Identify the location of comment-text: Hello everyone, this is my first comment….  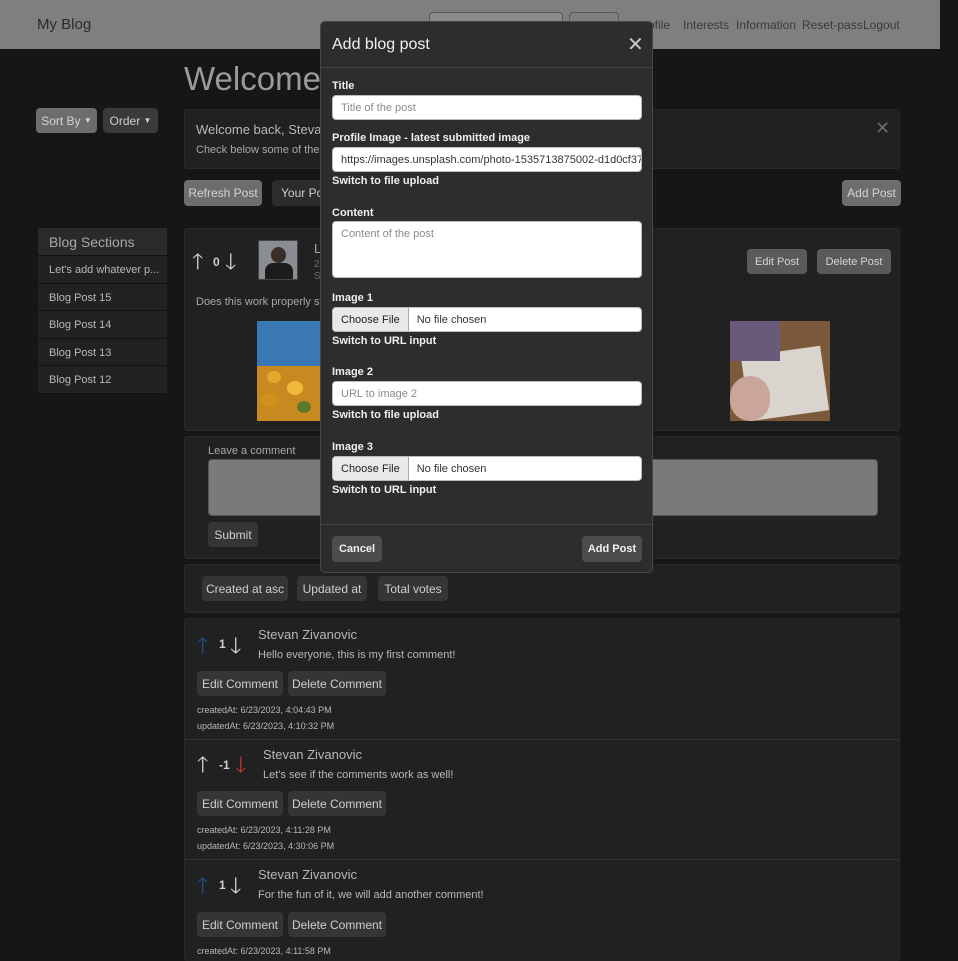
(357, 655).